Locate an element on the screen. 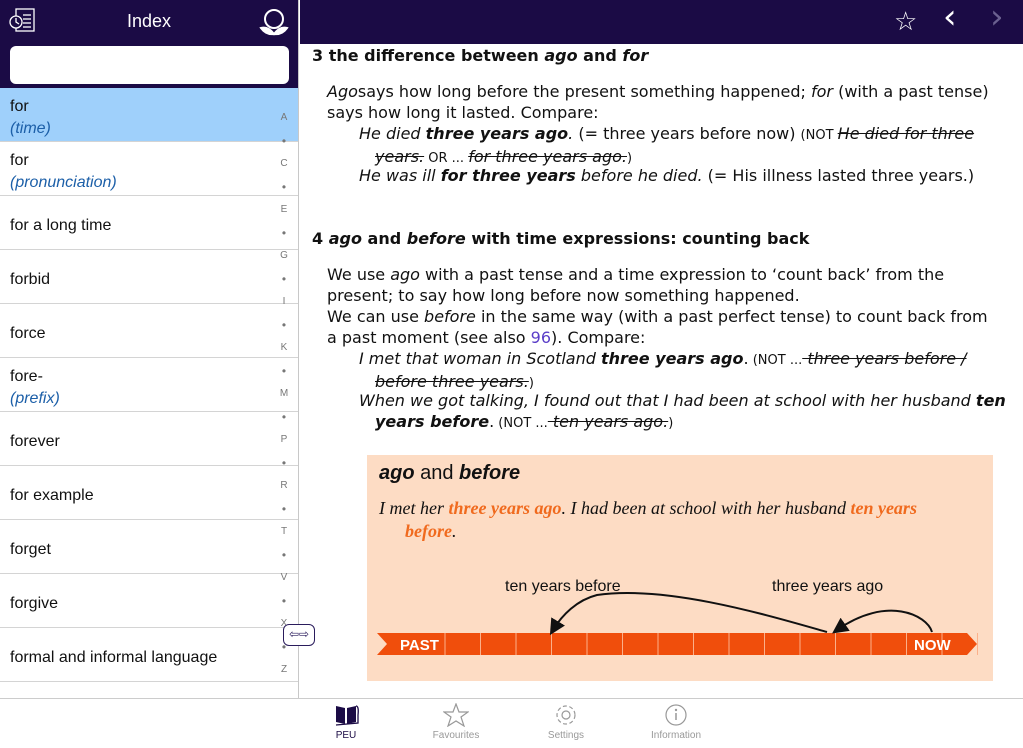 Image resolution: width=1023 pixels, height=748 pixels. tab-peu: PEU is located at coordinates (346, 722).